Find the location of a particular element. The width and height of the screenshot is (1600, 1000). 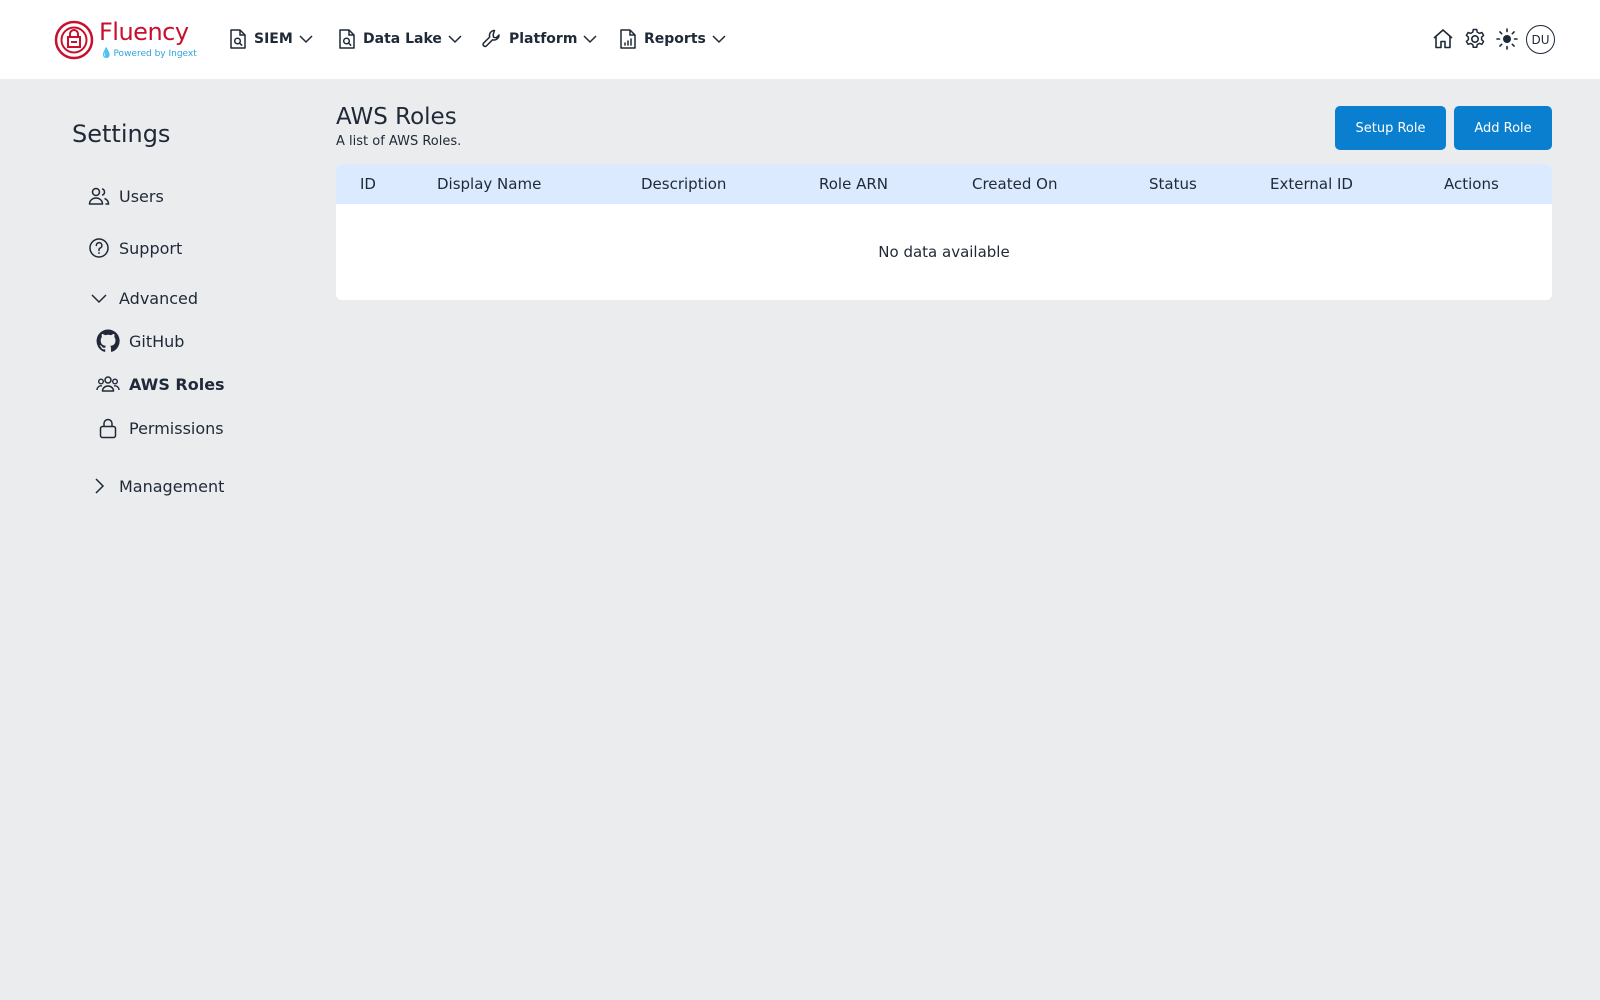

report-document-icon is located at coordinates (628, 39).